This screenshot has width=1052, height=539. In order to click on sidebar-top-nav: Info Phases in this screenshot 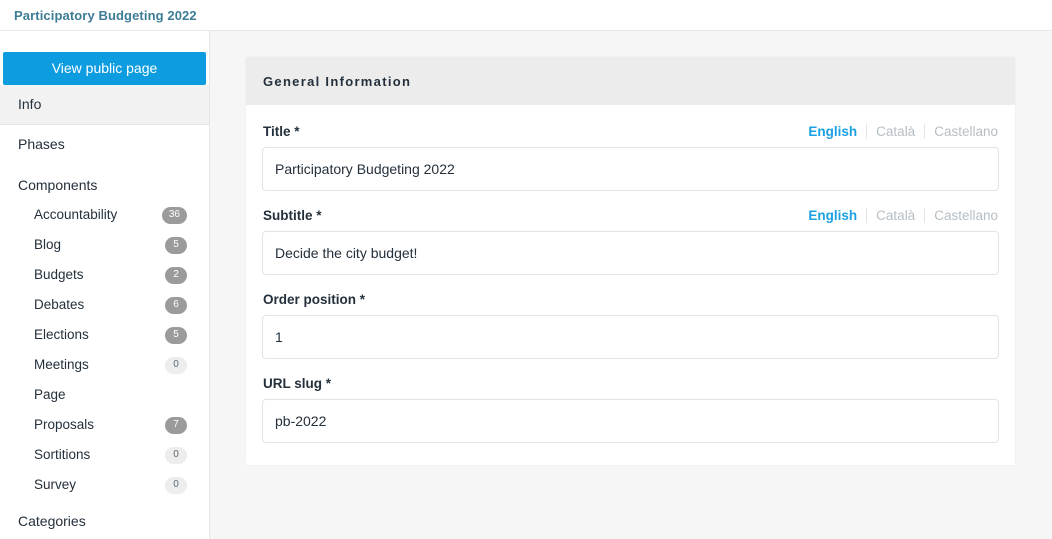, I will do `click(104, 124)`.